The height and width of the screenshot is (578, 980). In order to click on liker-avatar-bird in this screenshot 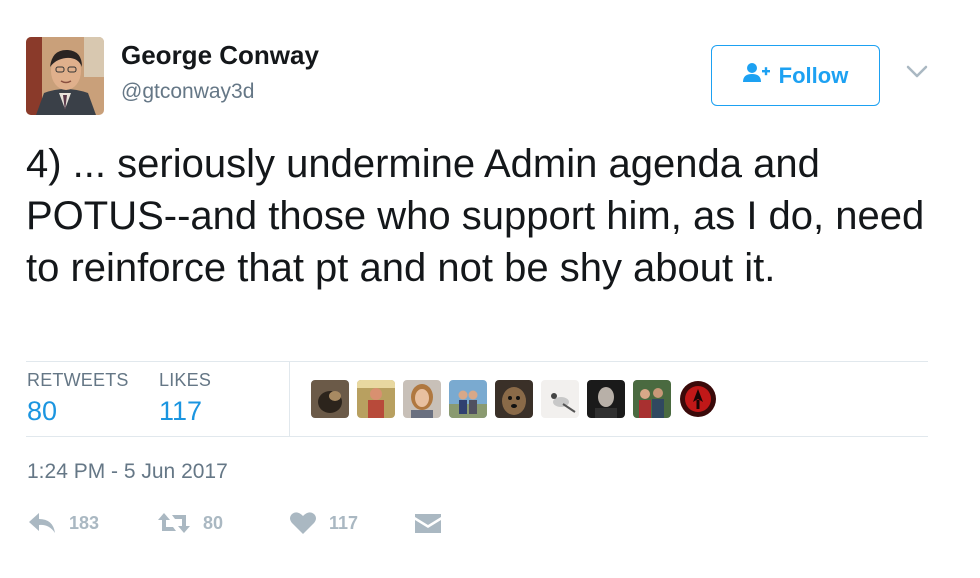, I will do `click(560, 399)`.